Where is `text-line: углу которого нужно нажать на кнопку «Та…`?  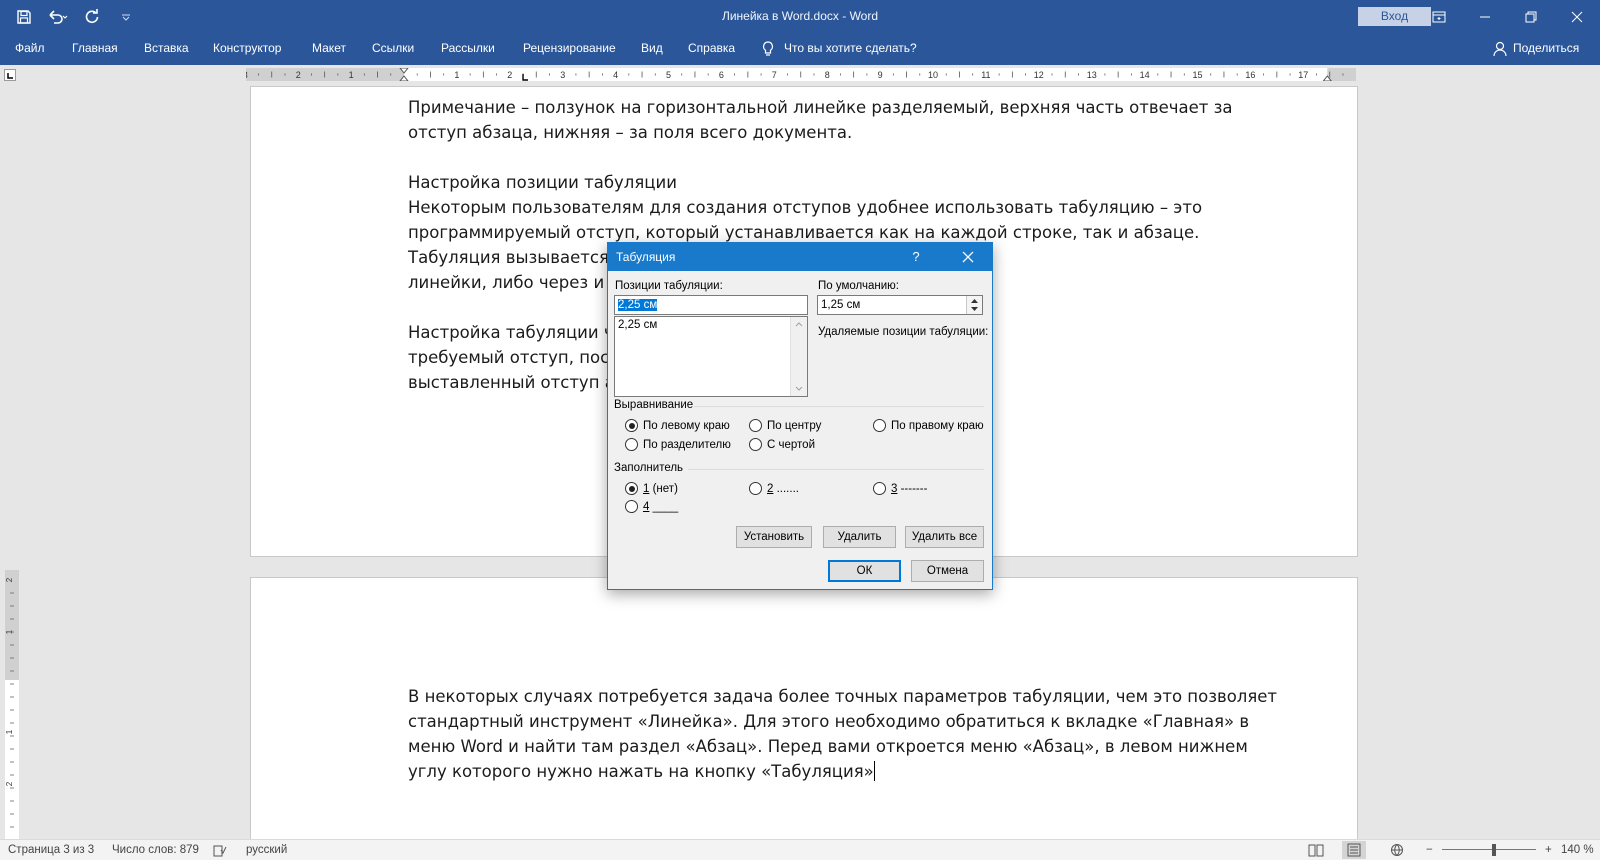 text-line: углу которого нужно нажать на кнопку «Та… is located at coordinates (842, 771).